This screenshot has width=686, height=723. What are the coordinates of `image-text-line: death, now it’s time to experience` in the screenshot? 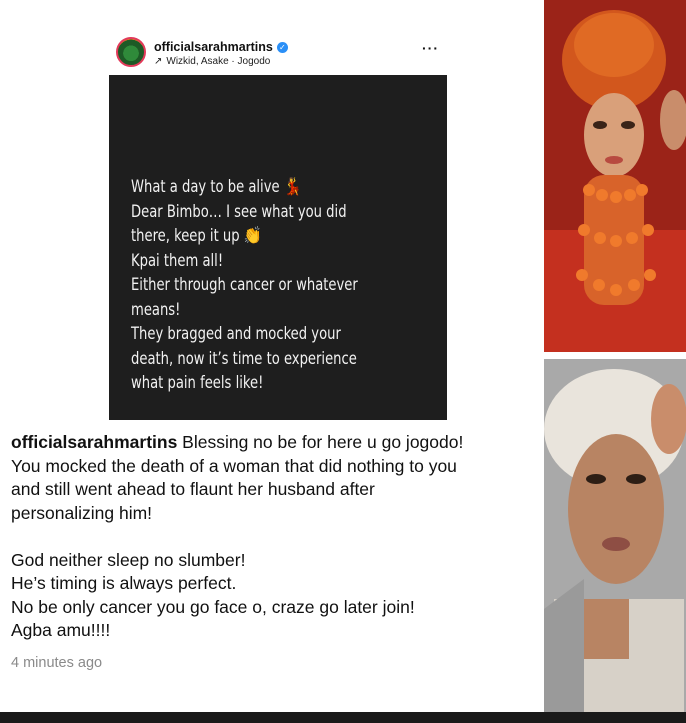 It's located at (244, 358).